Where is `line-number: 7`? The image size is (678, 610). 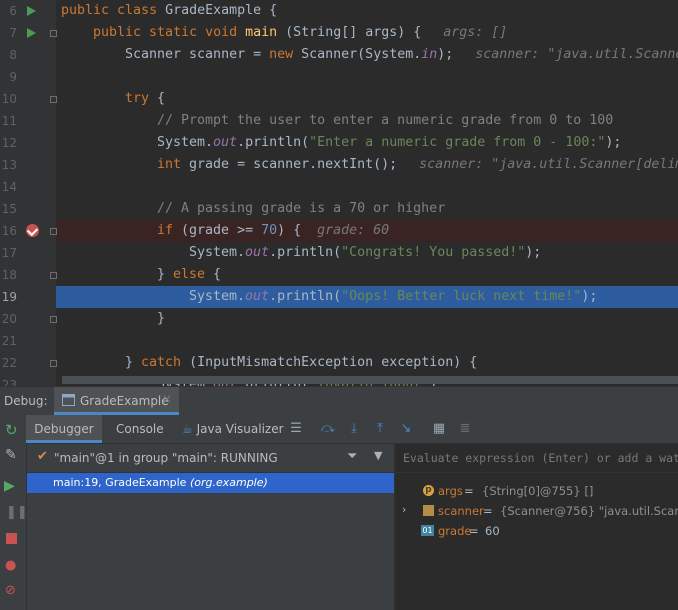 line-number: 7 is located at coordinates (13, 33).